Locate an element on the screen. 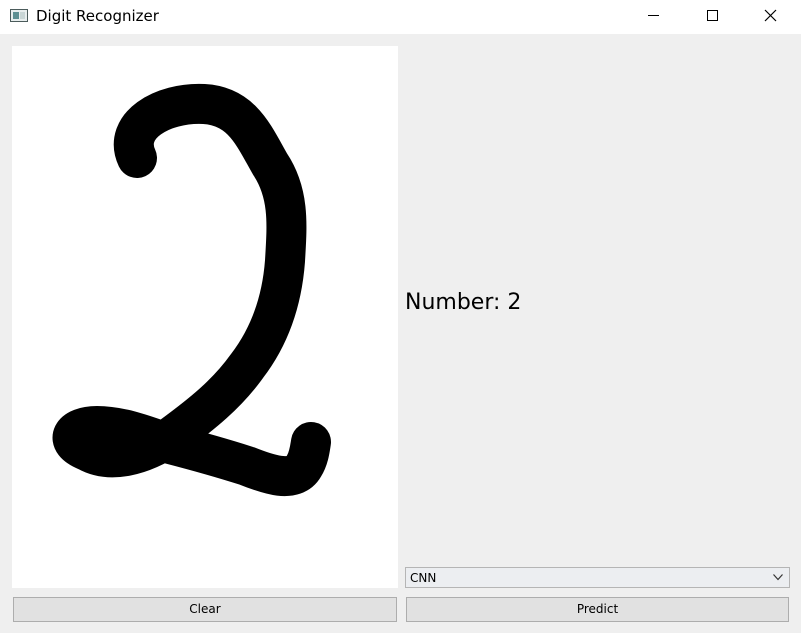 The image size is (801, 633). close-icon is located at coordinates (770, 15).